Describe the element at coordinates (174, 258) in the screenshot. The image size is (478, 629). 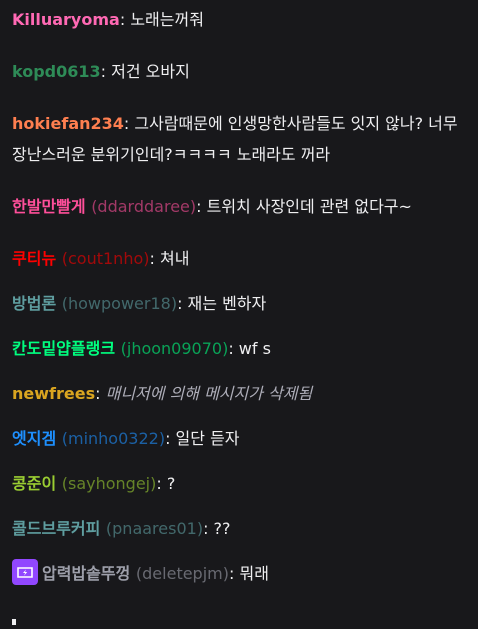
I see `chat-message-text: 쳐내` at that location.